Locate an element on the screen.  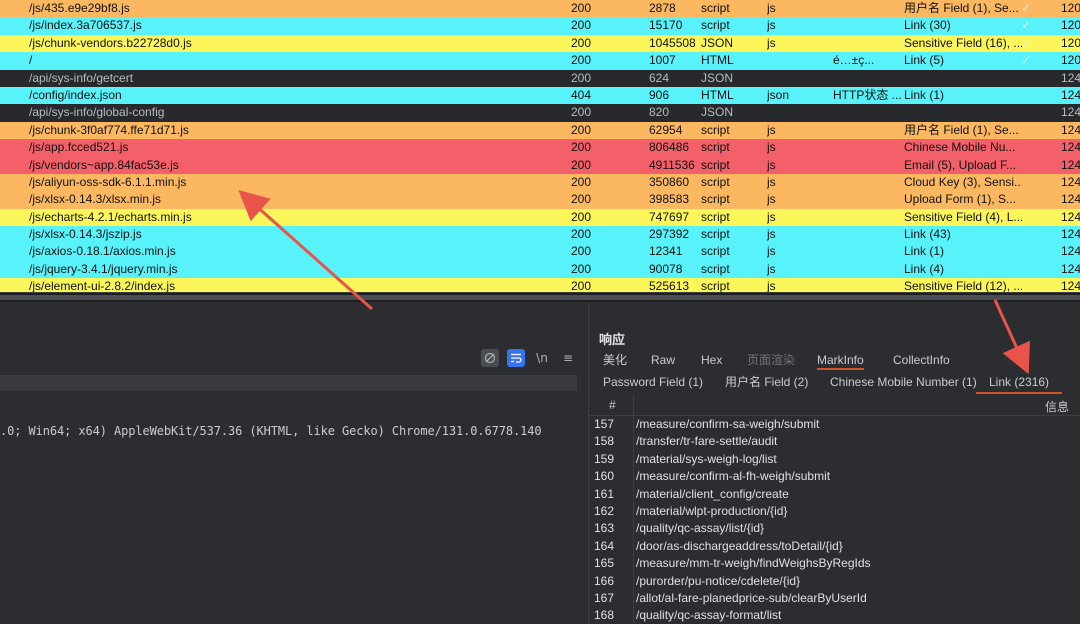
cell-size: 906 is located at coordinates (659, 94).